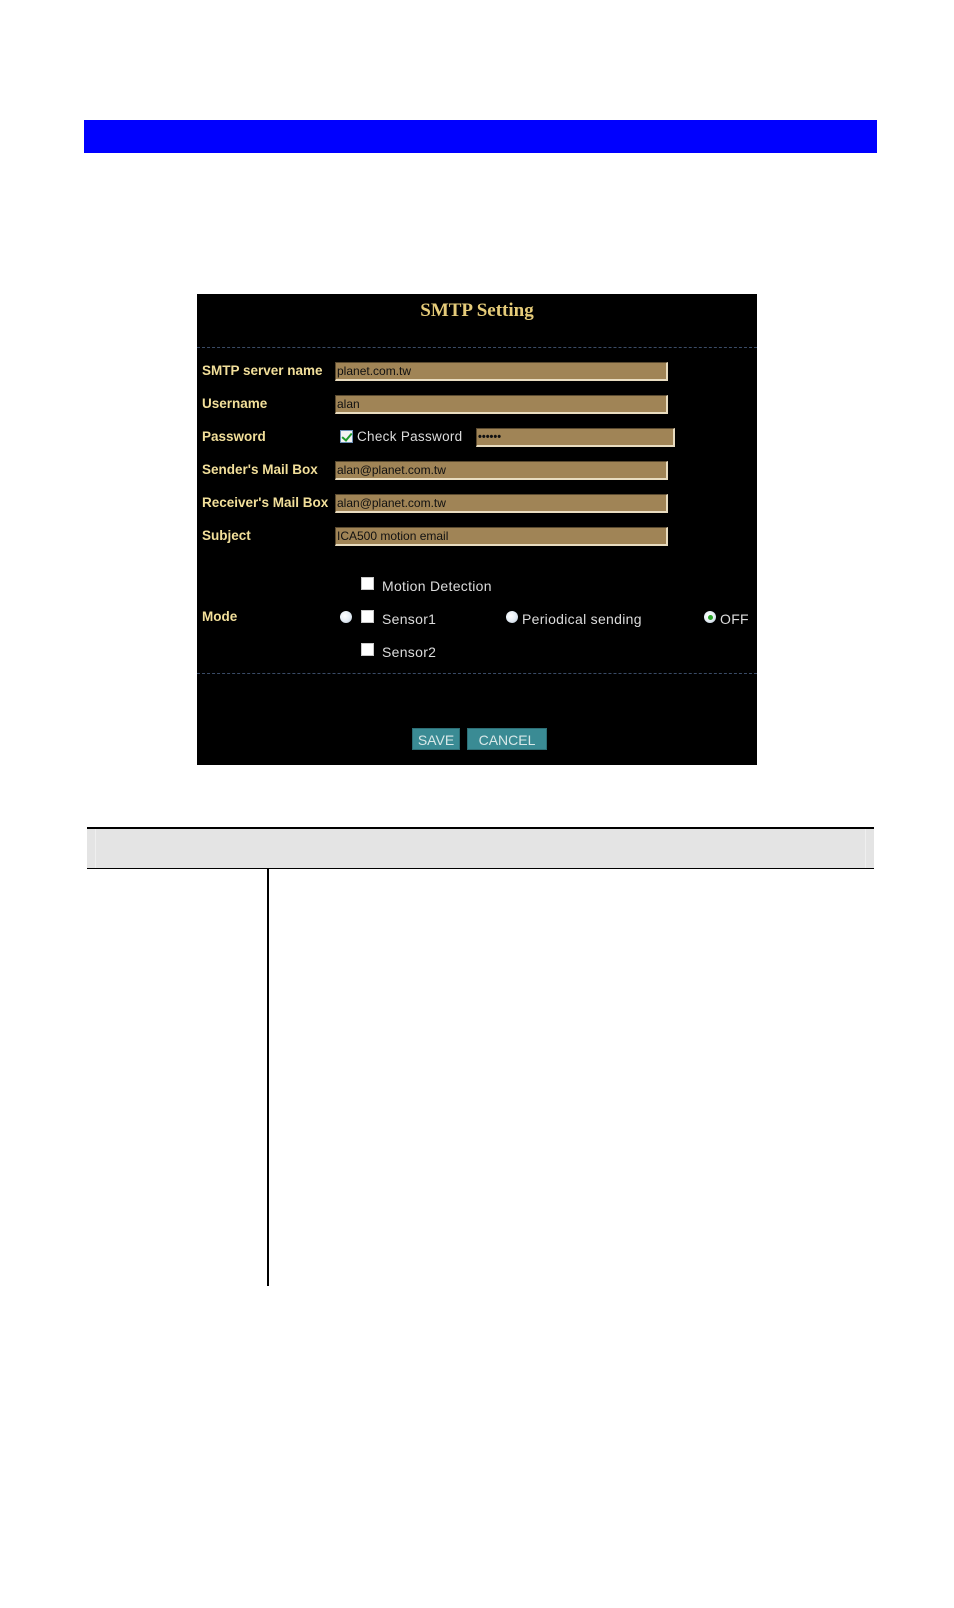 The image size is (954, 1608). I want to click on subject-label: Subject, so click(226, 535).